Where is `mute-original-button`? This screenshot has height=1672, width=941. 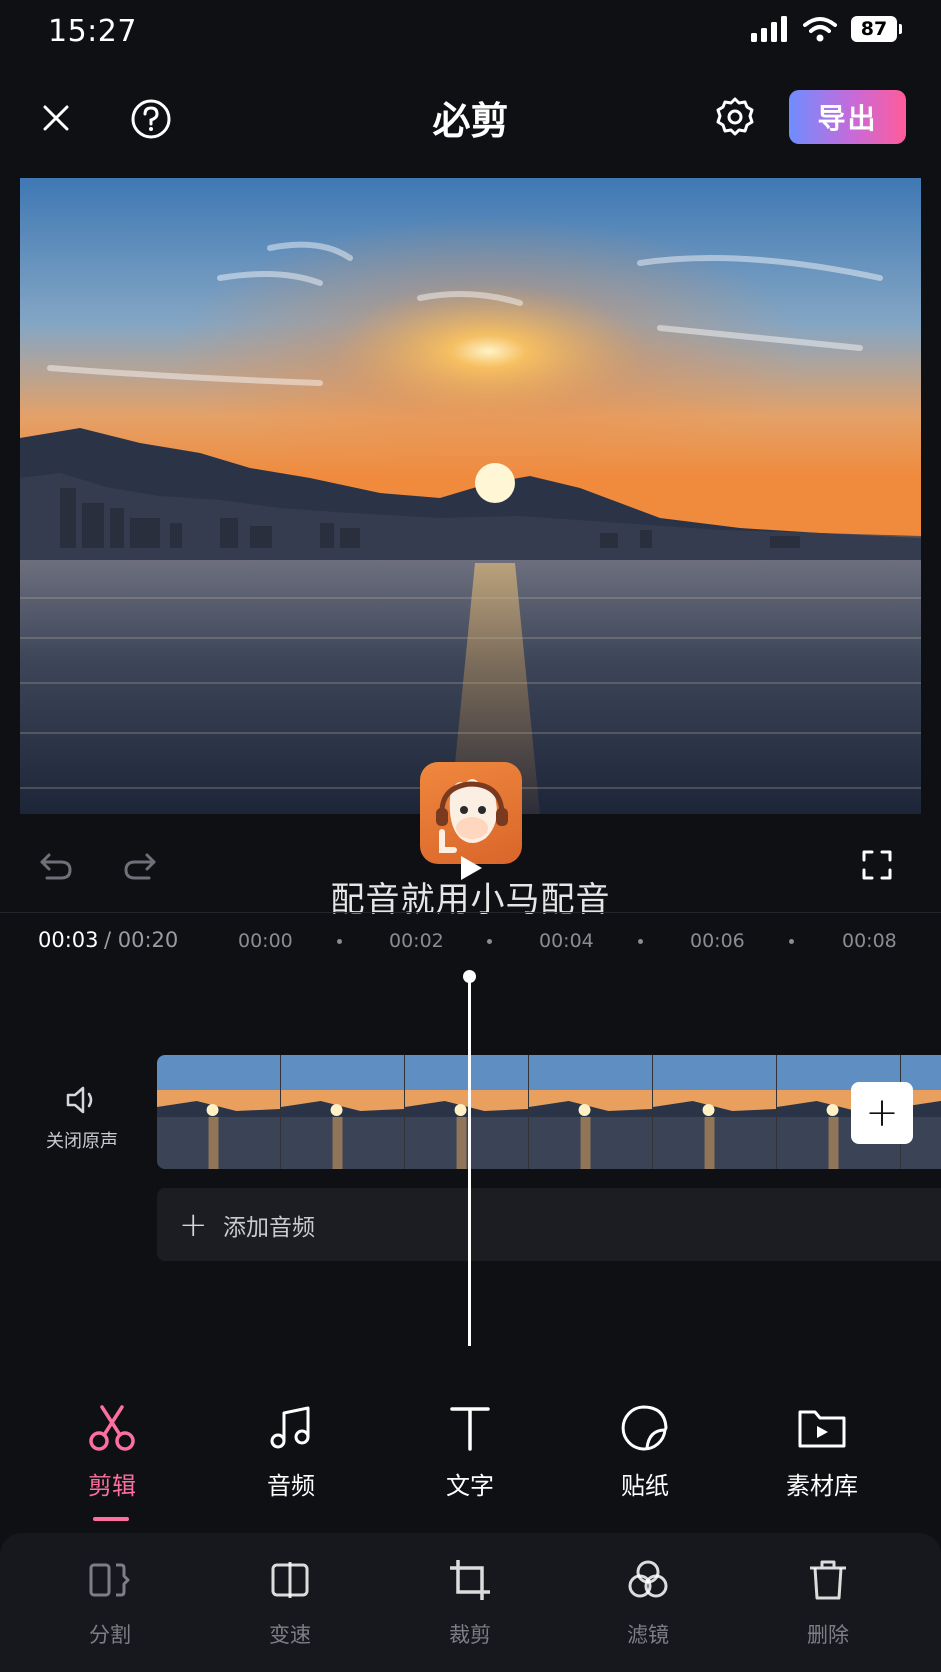
mute-original-button is located at coordinates (82, 1100).